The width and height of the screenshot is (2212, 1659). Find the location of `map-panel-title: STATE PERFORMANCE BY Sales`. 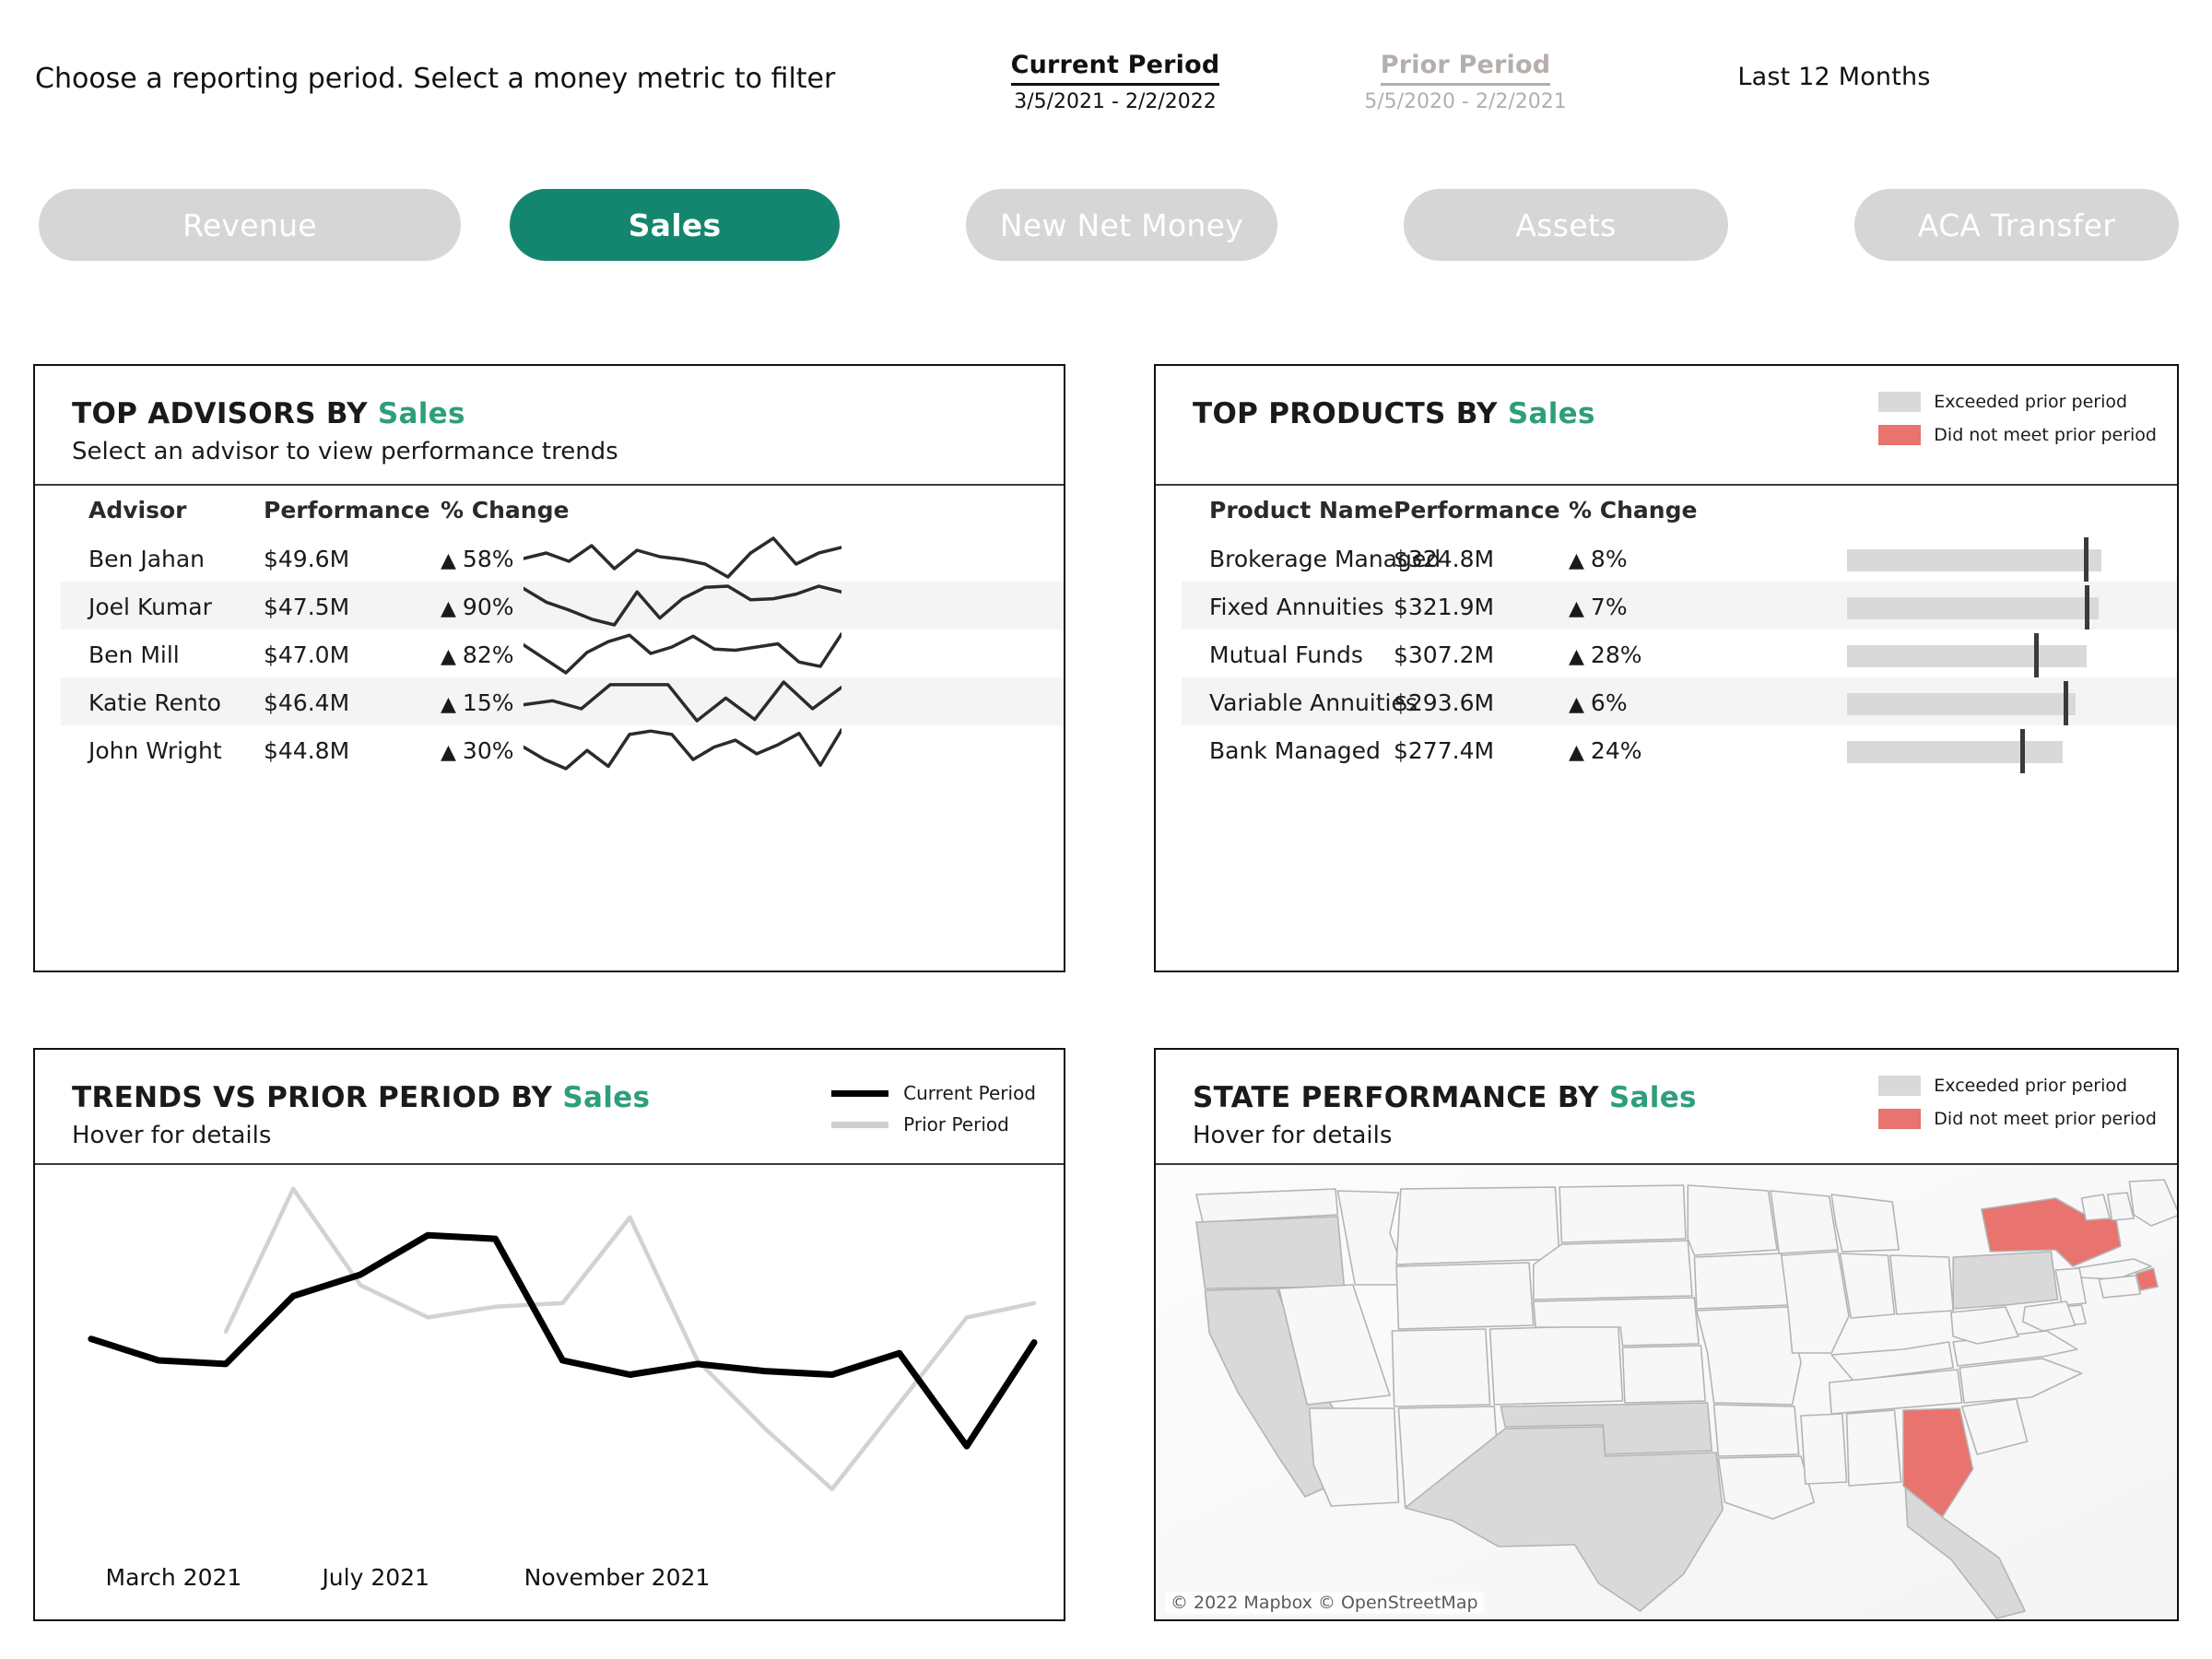

map-panel-title: STATE PERFORMANCE BY Sales is located at coordinates (1445, 1097).